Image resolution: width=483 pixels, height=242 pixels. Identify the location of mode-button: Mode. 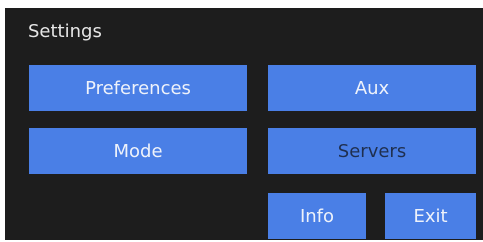
(138, 151).